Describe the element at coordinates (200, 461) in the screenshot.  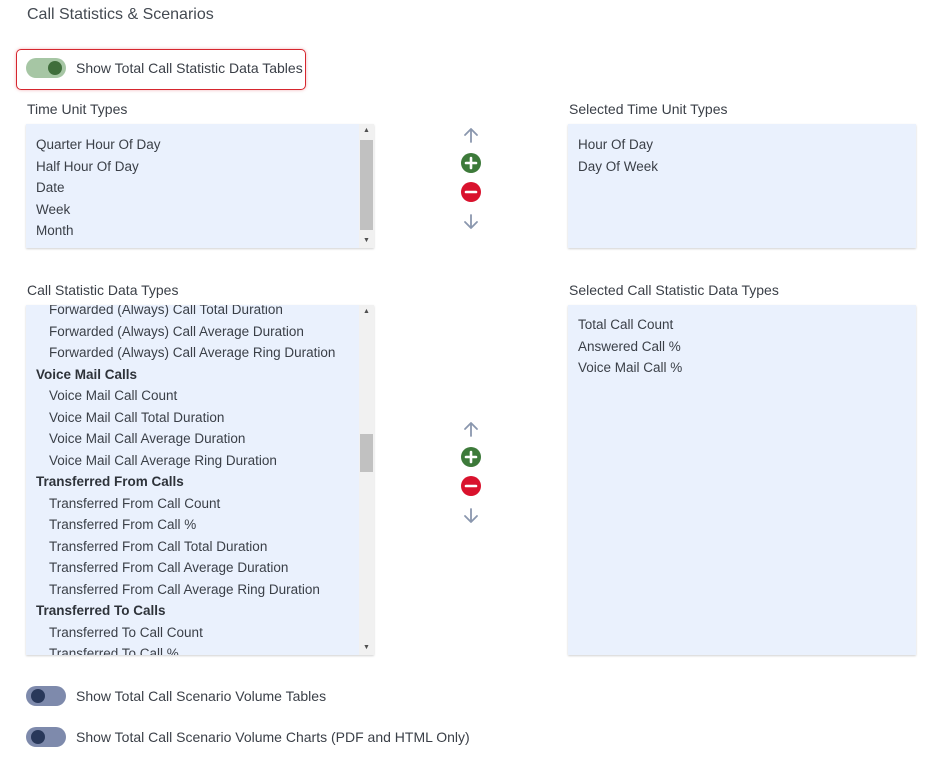
I see `list-item: Voice Mail Call Average Ring Duration` at that location.